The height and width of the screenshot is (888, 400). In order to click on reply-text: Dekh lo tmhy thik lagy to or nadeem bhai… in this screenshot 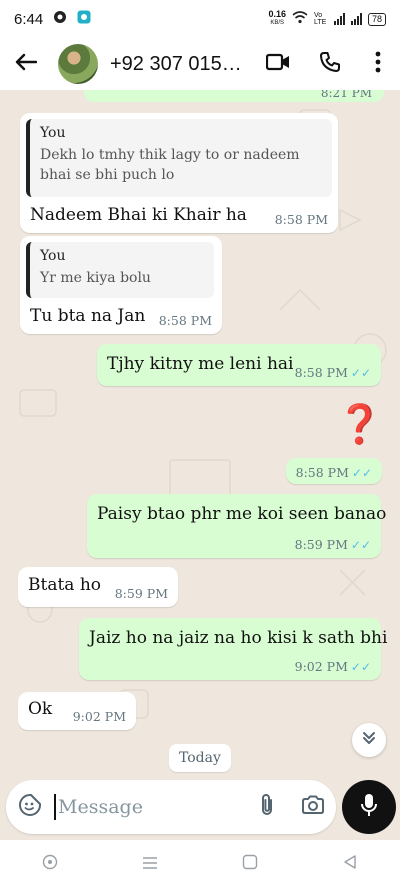, I will do `click(170, 165)`.